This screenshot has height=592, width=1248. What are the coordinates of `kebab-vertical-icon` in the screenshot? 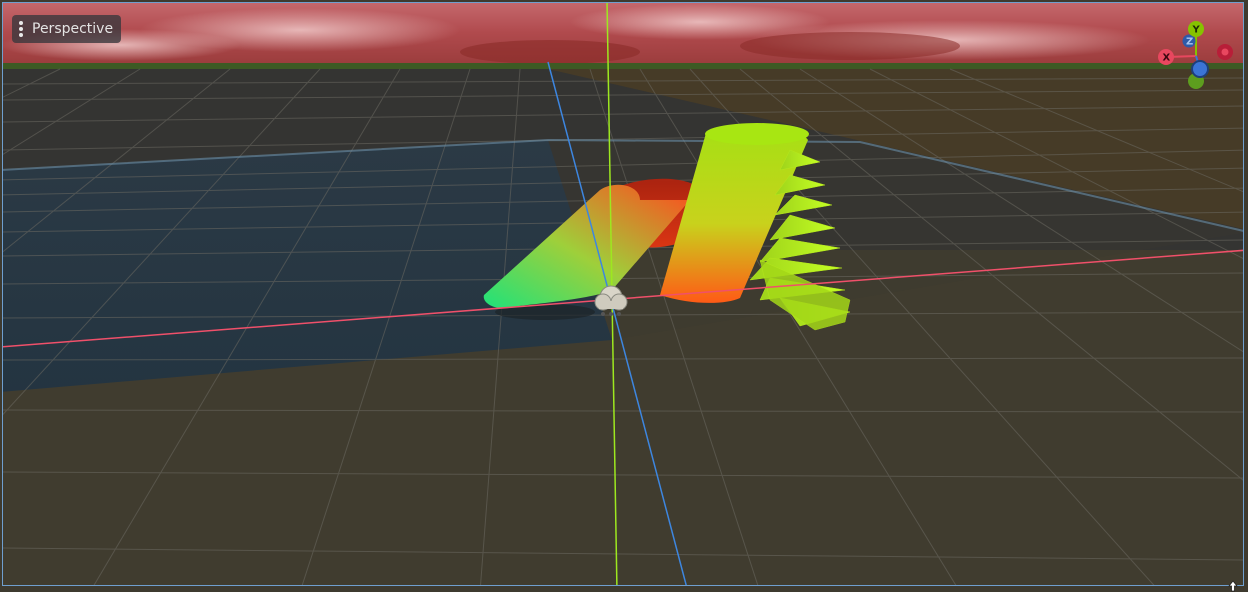 It's located at (21, 29).